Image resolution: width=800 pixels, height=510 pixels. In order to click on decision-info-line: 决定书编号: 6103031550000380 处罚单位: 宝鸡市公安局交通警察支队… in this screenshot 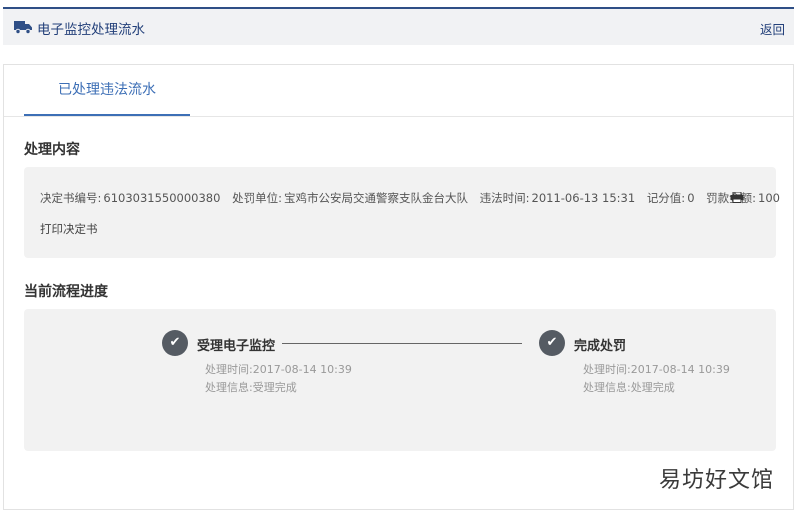, I will do `click(414, 198)`.